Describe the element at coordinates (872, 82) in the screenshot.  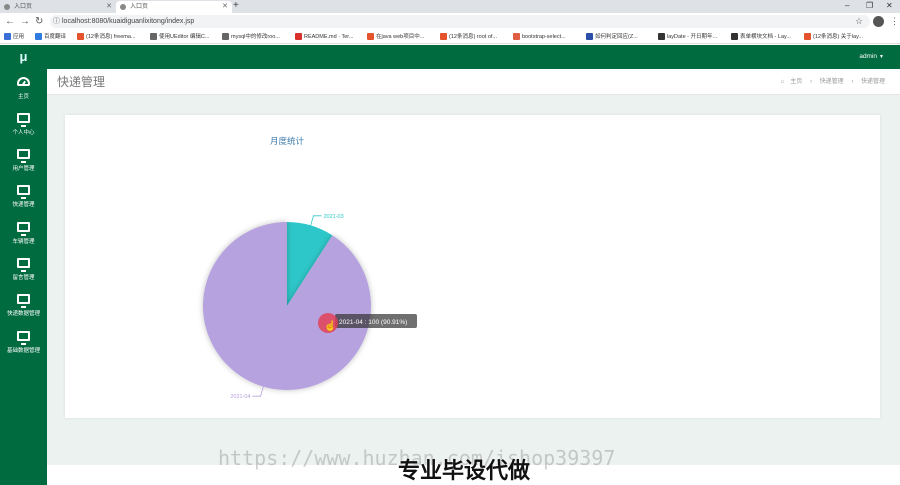
I see `breadcrumb-current: 快递管理` at that location.